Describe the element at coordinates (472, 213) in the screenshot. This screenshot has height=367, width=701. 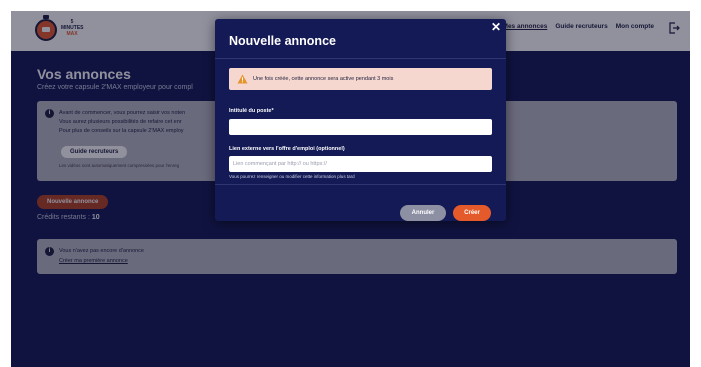
I see `create-button: Créer` at that location.